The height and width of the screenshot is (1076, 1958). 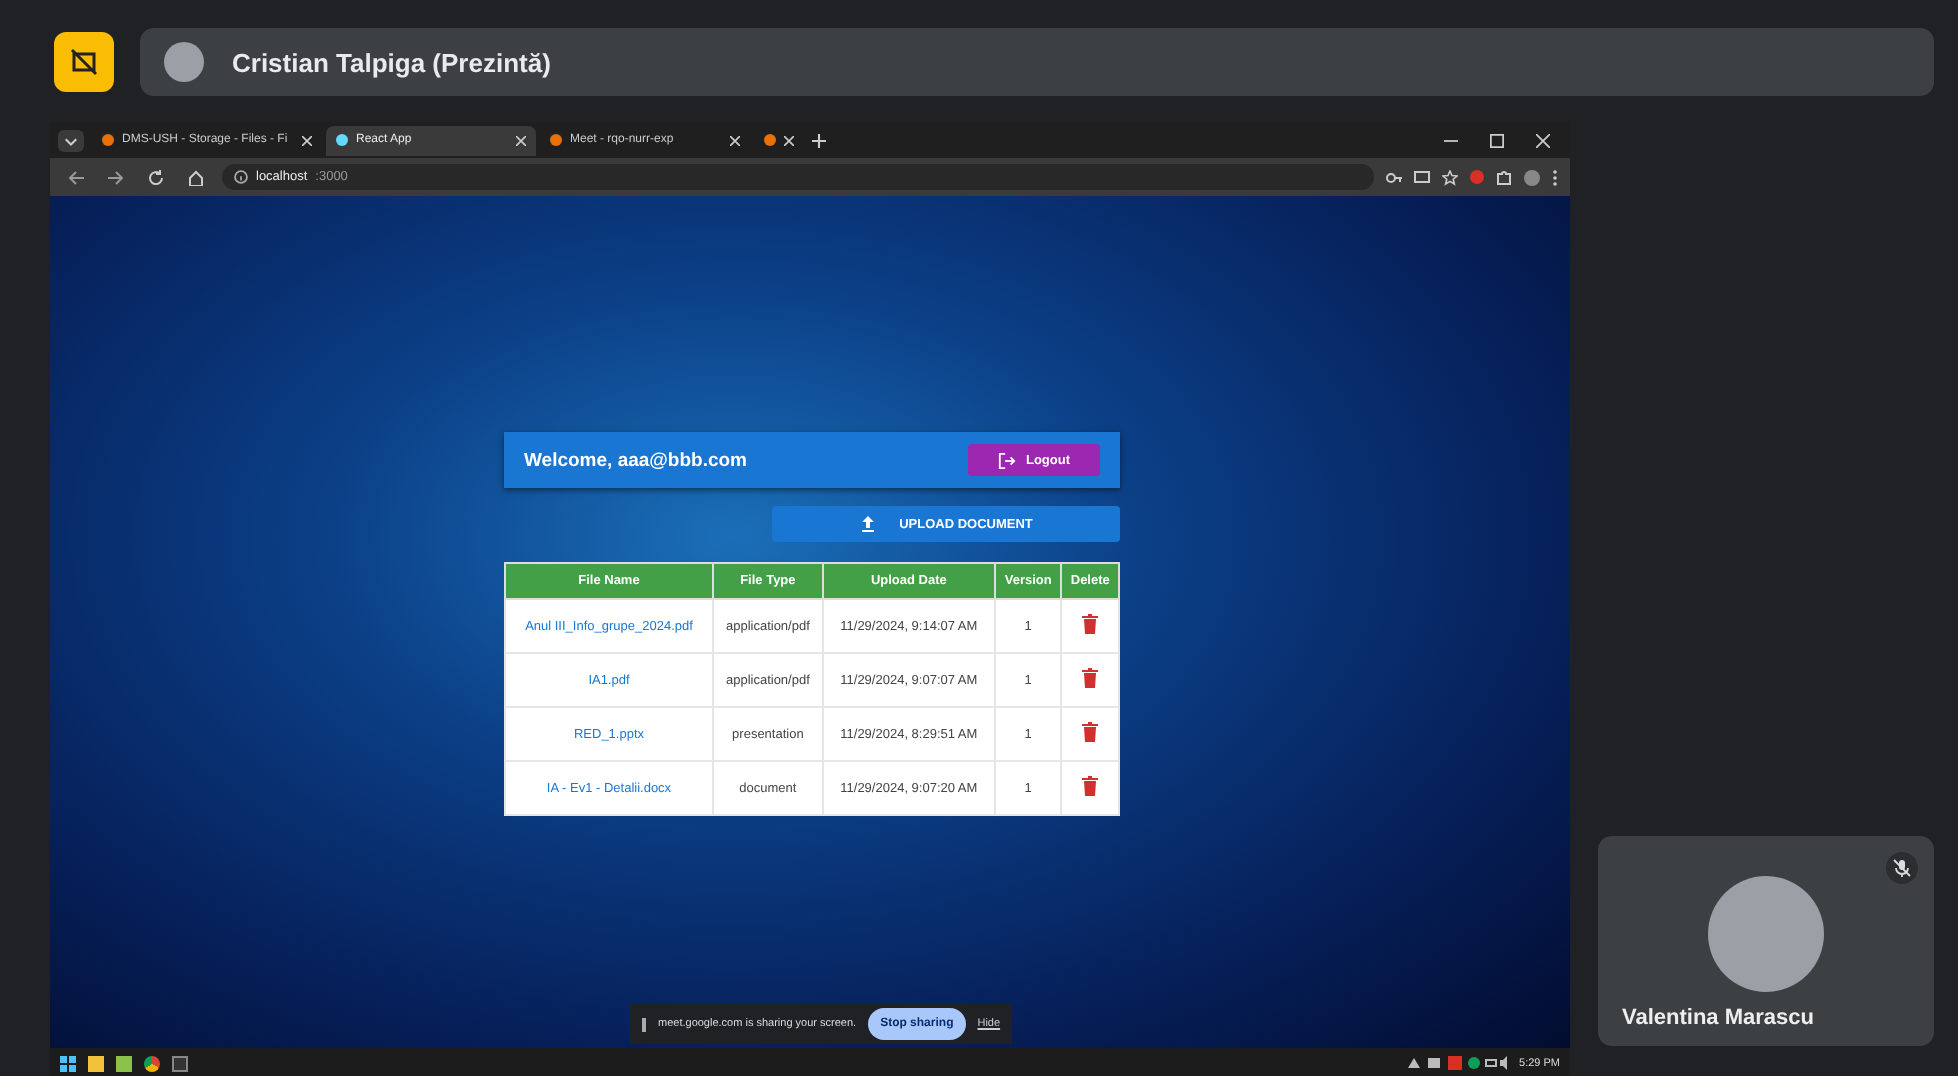 I want to click on tab-search-button, so click(x=71, y=140).